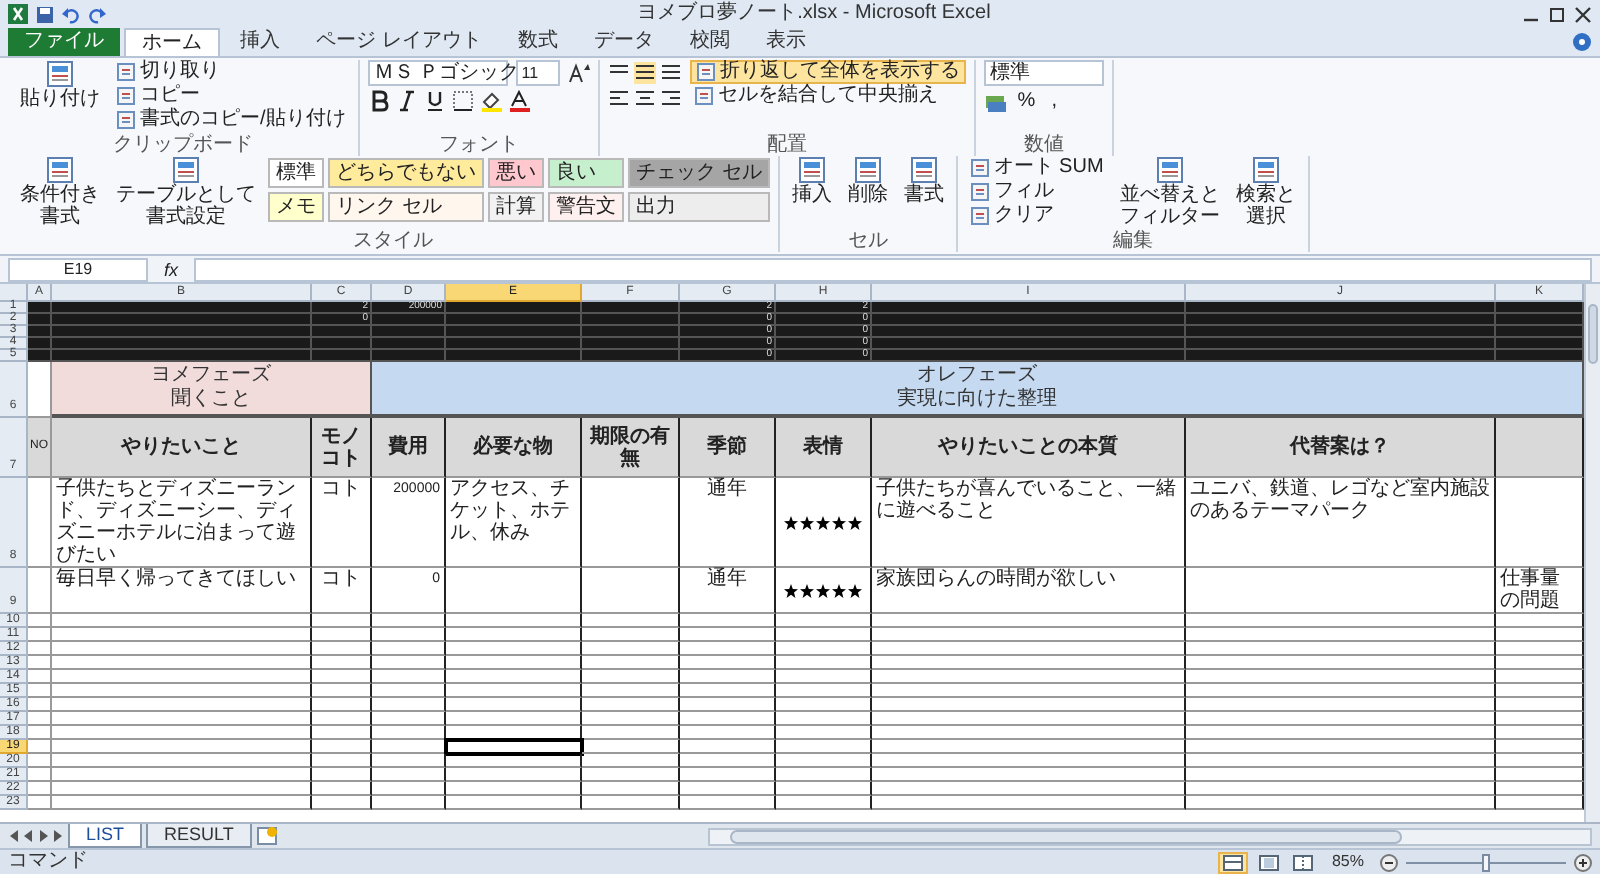 This screenshot has height=874, width=1600. I want to click on ribbon-button: コピー, so click(231, 96).